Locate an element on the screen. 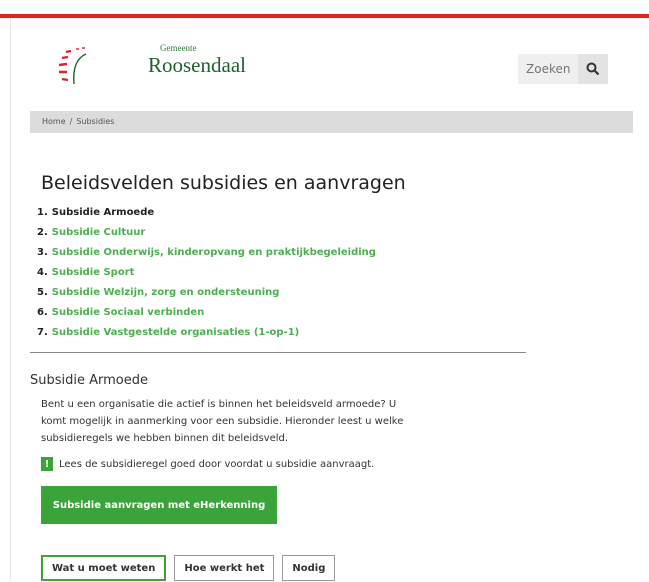 The width and height of the screenshot is (649, 582). tab-wat-u-moet-weten: Wat u moet weten is located at coordinates (104, 568).